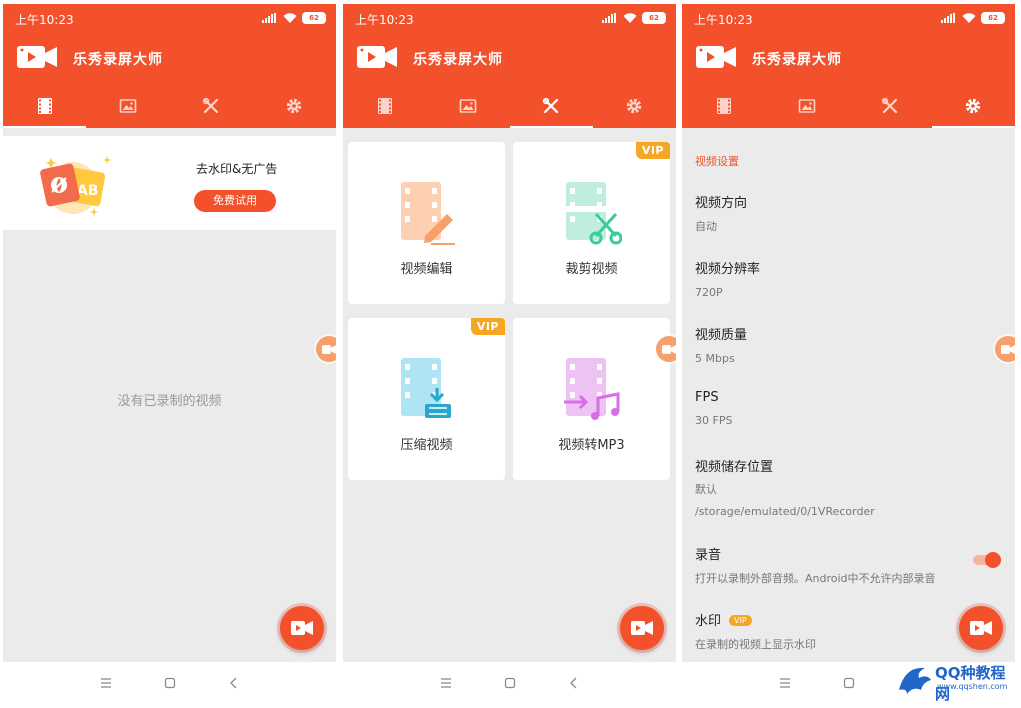 Image resolution: width=1021 pixels, height=708 pixels. Describe the element at coordinates (849, 631) in the screenshot. I see `setting-watermark: 水印 VIP 在录制的视频上显示水印` at that location.